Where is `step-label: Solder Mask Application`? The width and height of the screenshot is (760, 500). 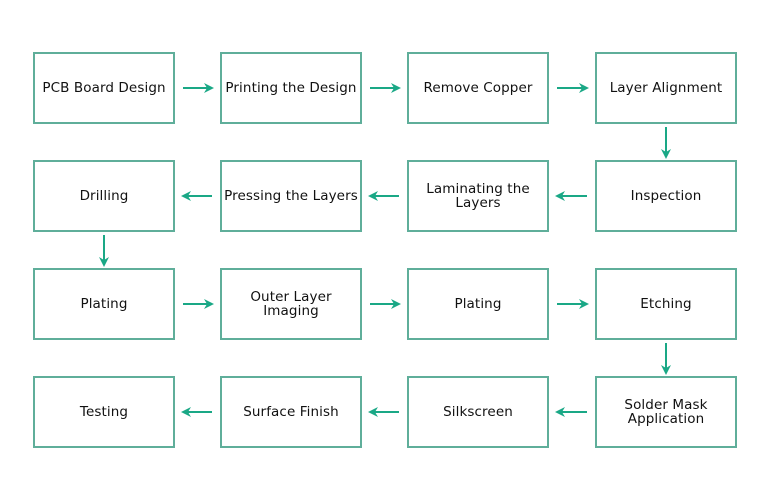 step-label: Solder Mask Application is located at coordinates (666, 412).